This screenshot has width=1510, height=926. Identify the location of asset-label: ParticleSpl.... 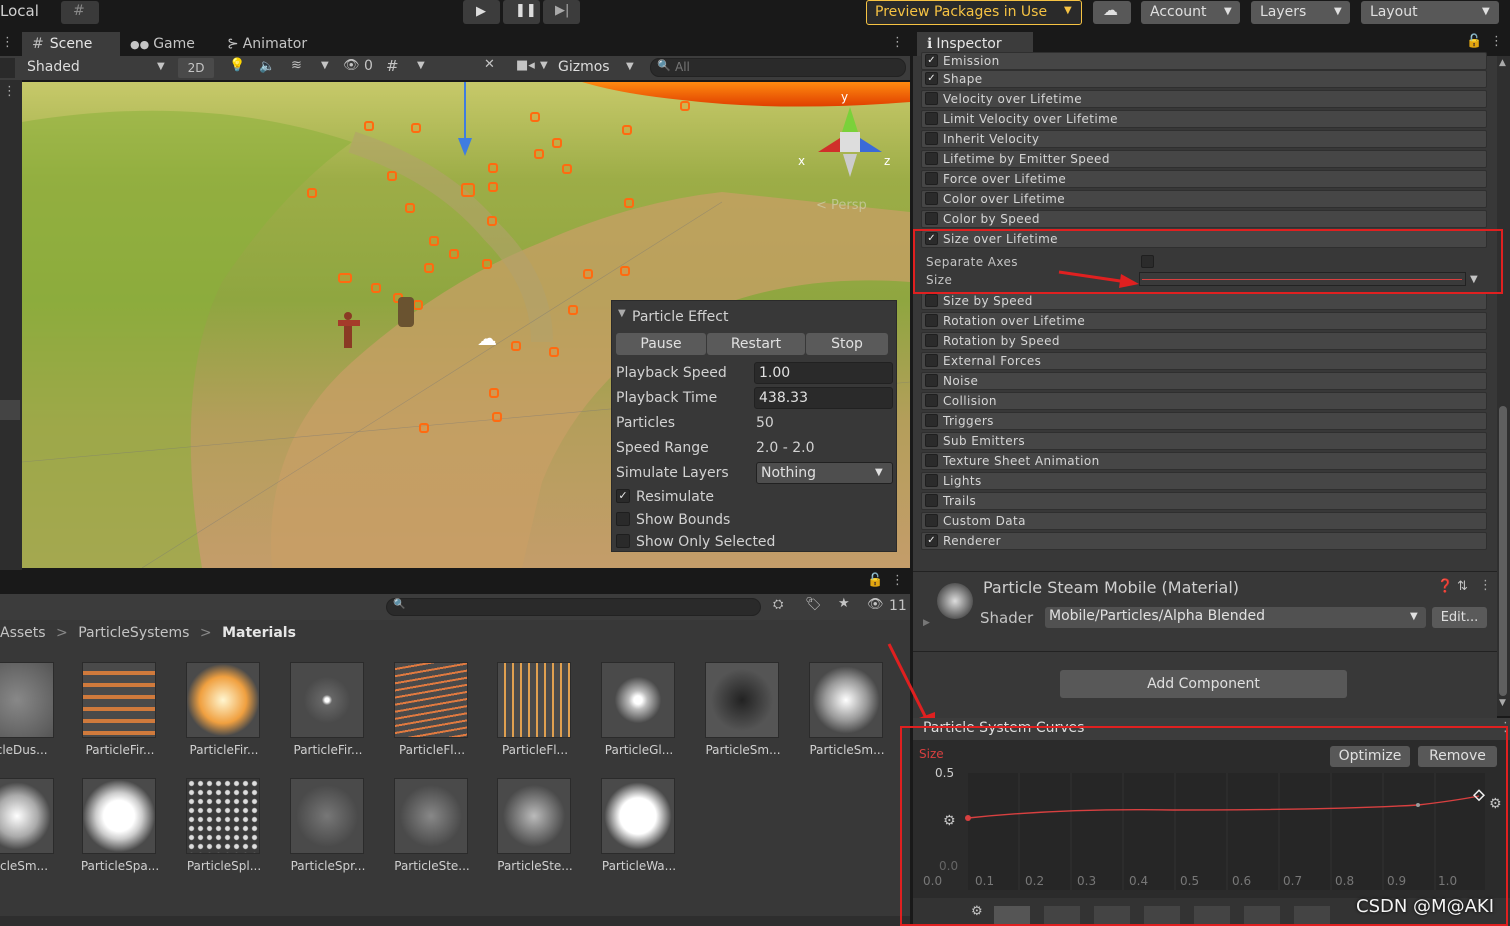
(224, 866).